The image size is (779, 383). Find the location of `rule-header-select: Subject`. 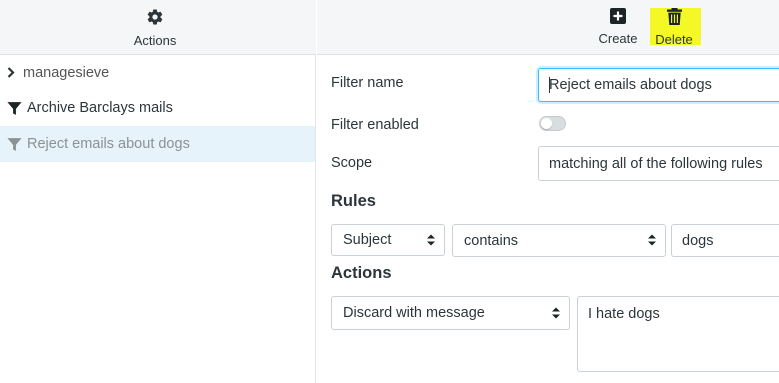

rule-header-select: Subject is located at coordinates (388, 240).